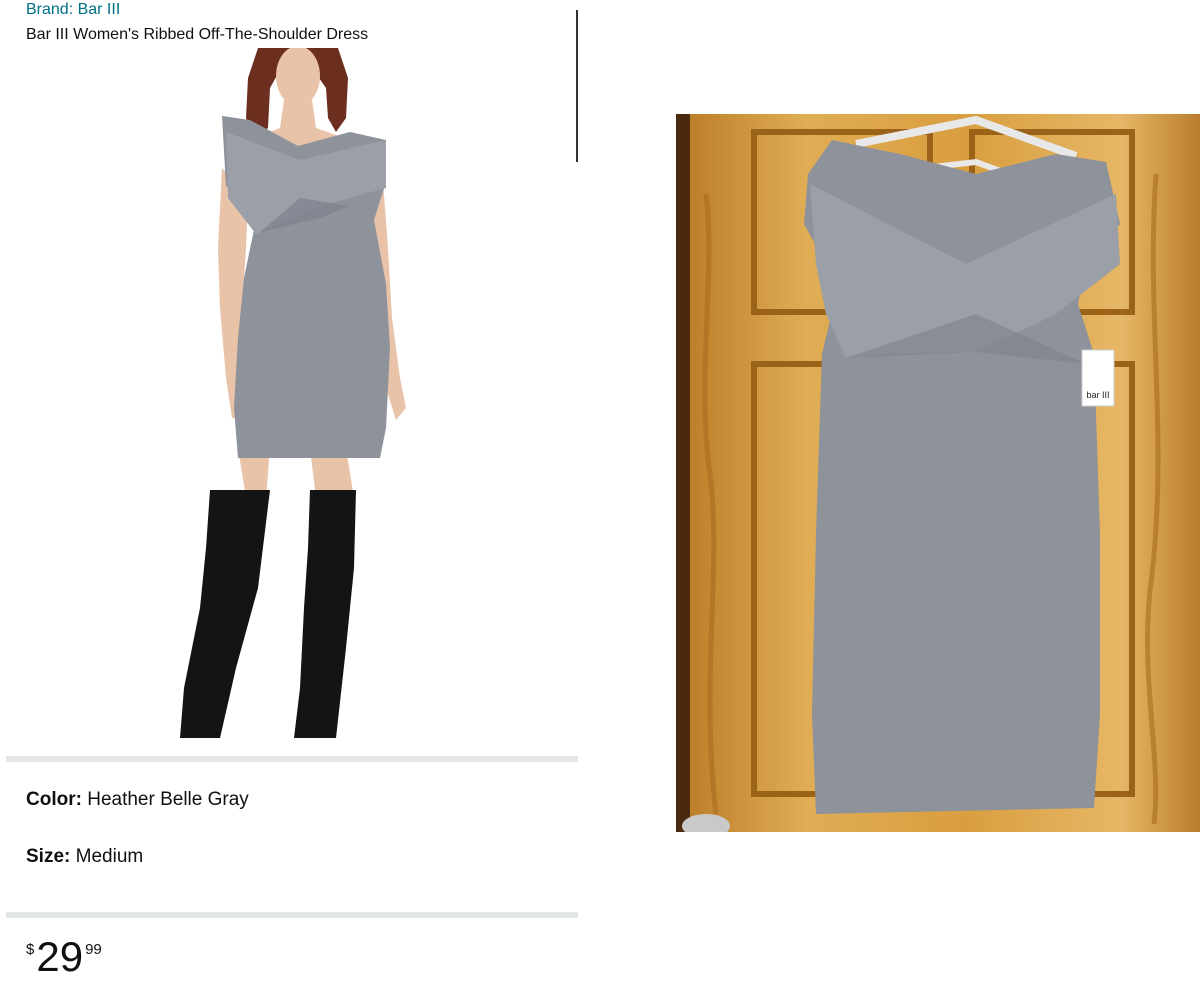  Describe the element at coordinates (30, 949) in the screenshot. I see `price-currency-symbol: $` at that location.